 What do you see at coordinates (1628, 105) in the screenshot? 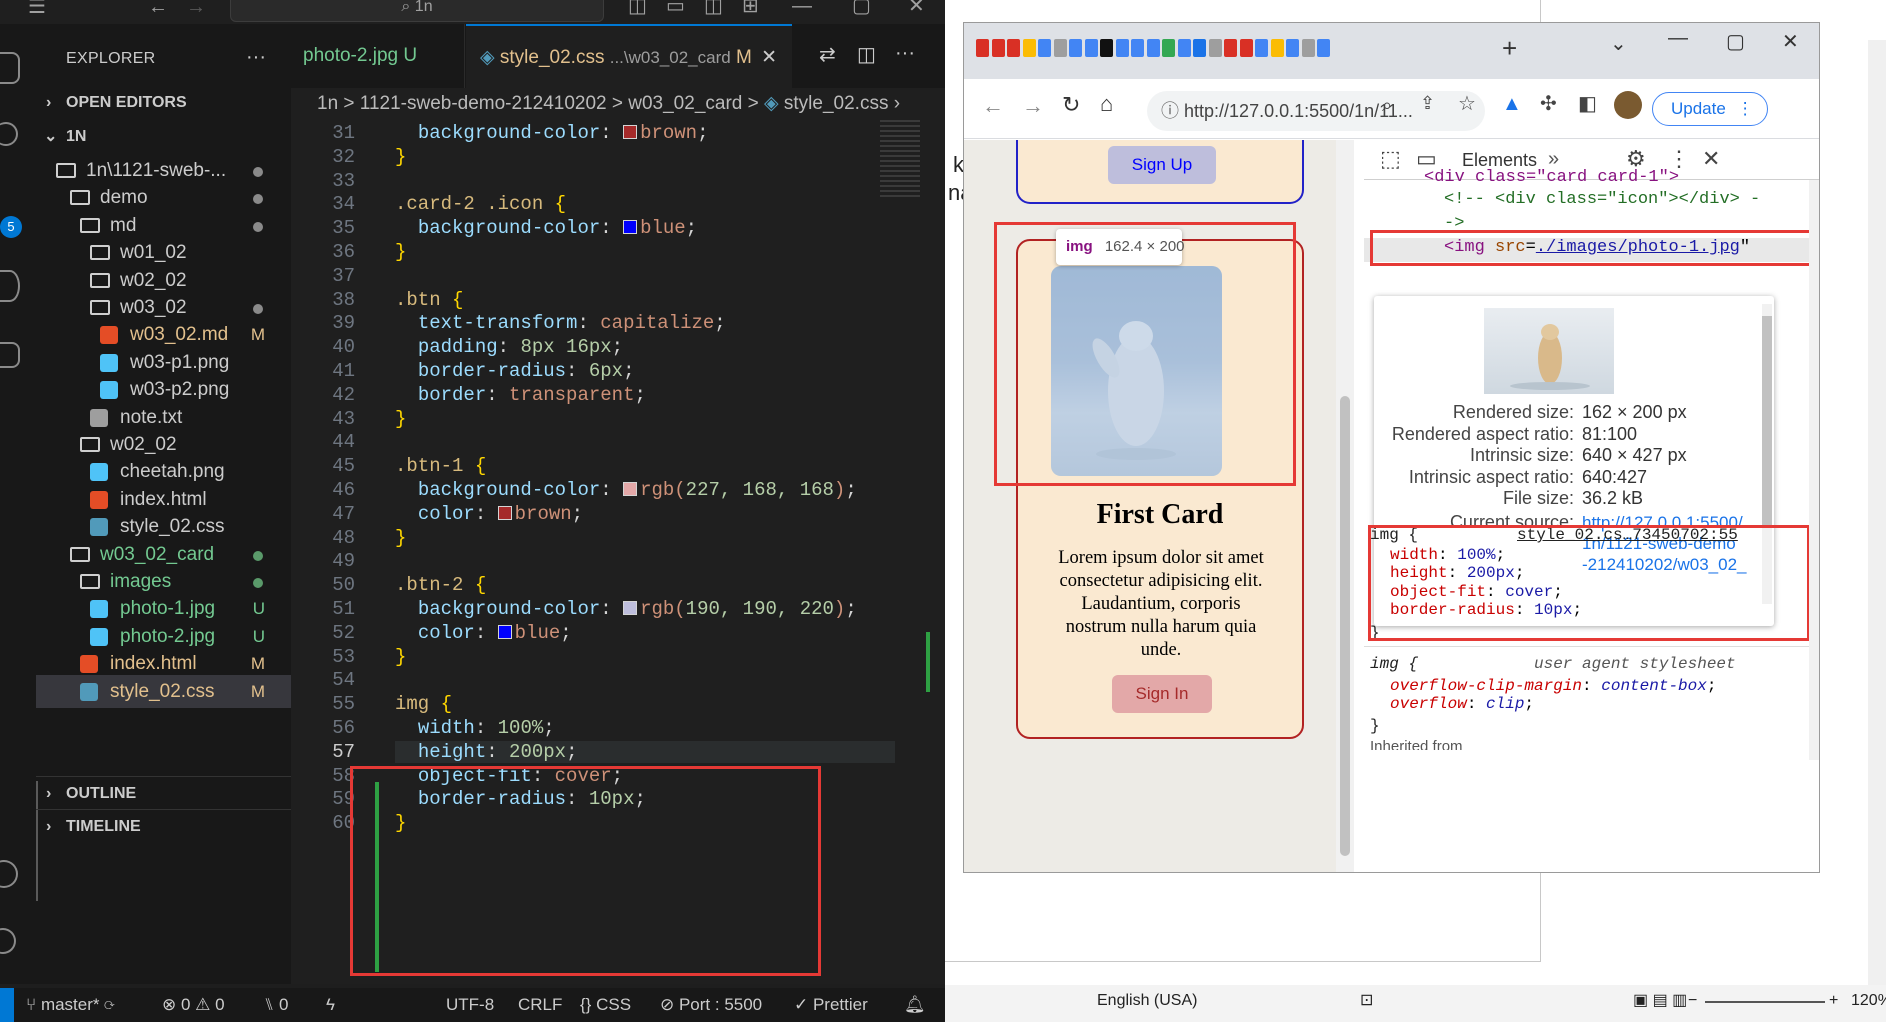
I see `profile-avatar` at bounding box center [1628, 105].